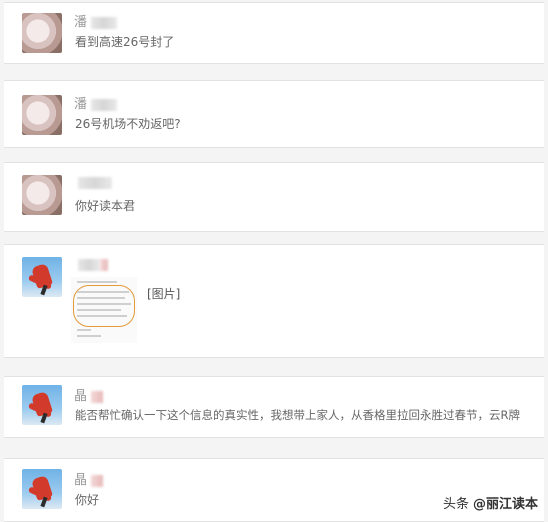 Image resolution: width=548 pixels, height=522 pixels. I want to click on watermark: 头条 @丽江读本, so click(490, 502).